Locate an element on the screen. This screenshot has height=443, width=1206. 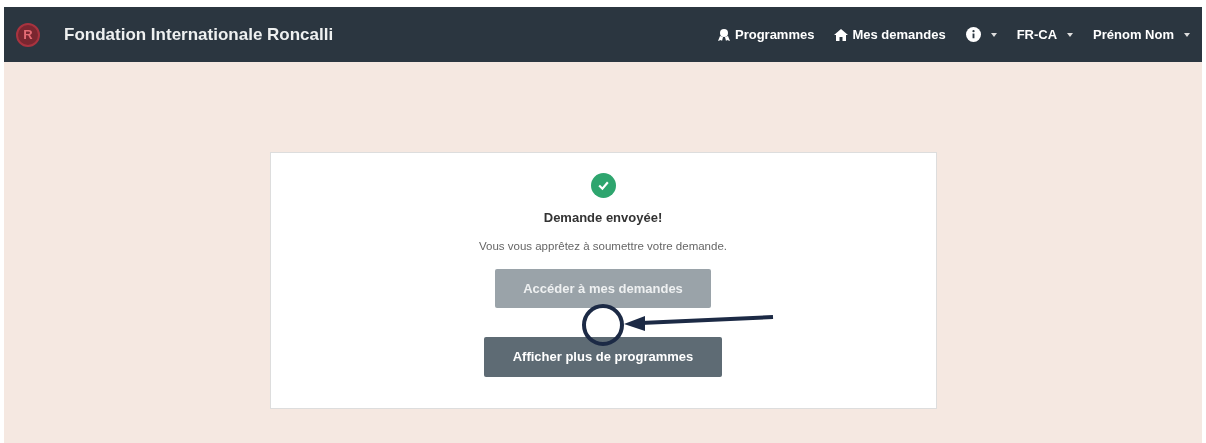
nav-link: Mes demandes is located at coordinates (890, 34).